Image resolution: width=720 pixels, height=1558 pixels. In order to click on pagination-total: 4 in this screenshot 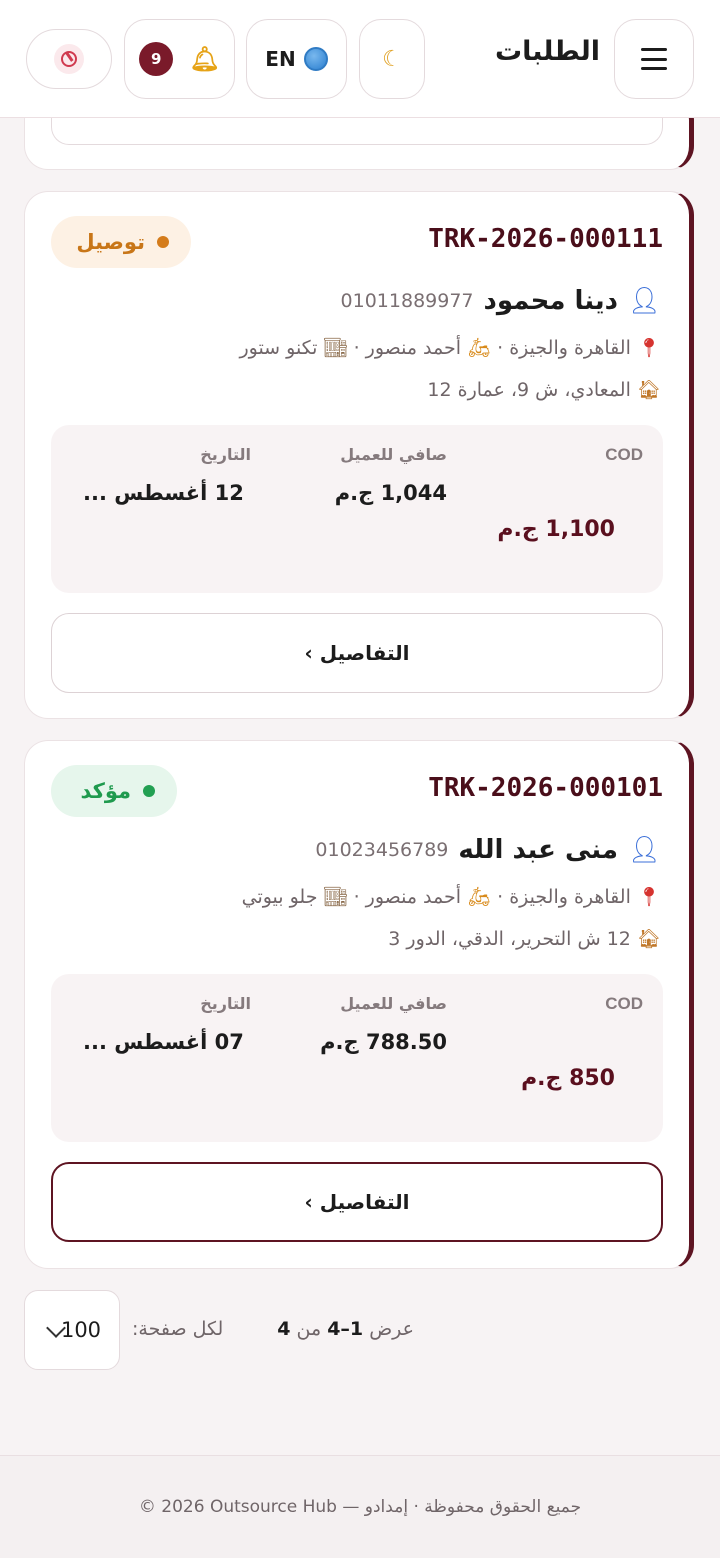, I will do `click(284, 1329)`.